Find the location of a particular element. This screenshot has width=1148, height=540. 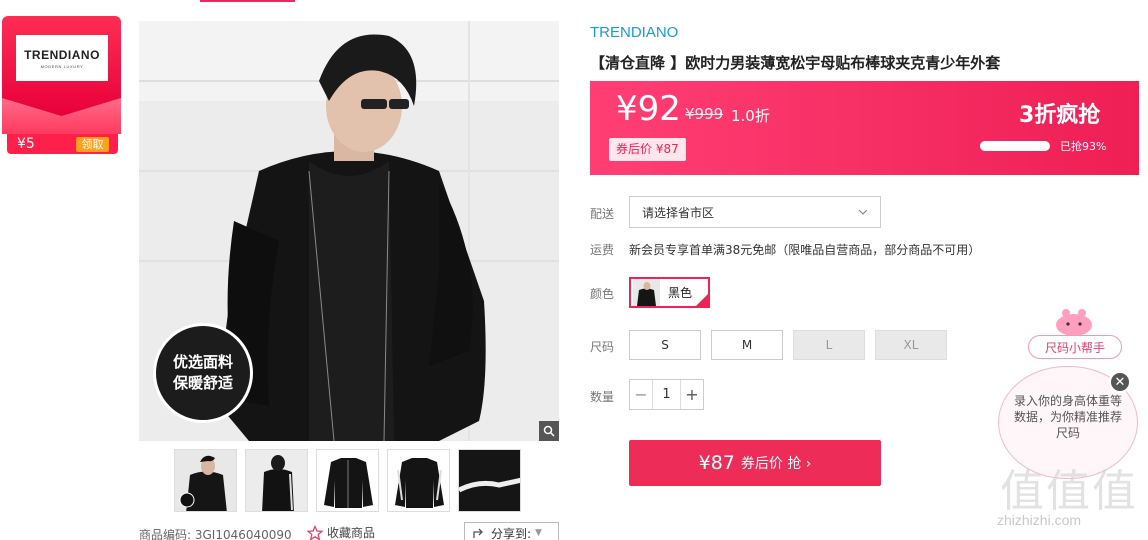

sold-progress-bar is located at coordinates (1015, 146).